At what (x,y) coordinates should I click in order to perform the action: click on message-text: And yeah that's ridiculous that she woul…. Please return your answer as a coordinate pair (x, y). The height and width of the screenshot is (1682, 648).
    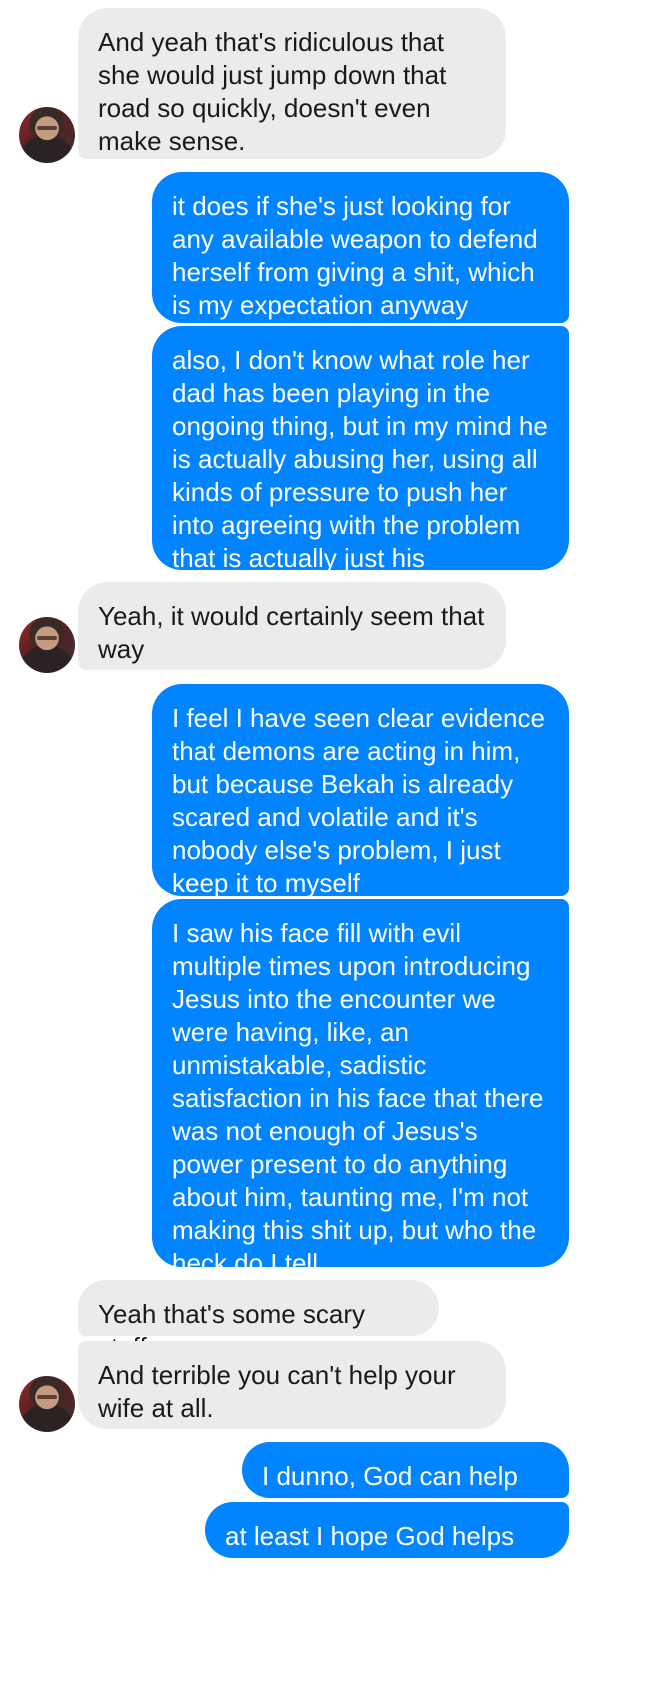
    Looking at the image, I should click on (272, 91).